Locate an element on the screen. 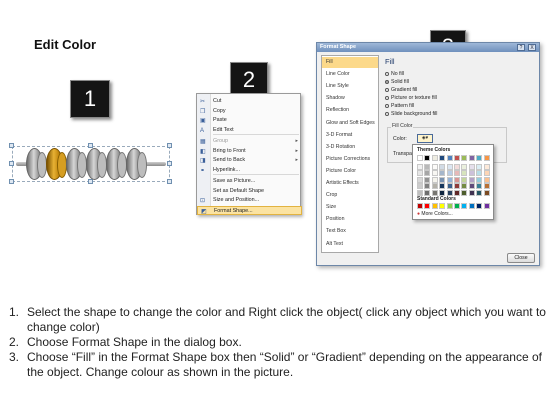  context-menu-item: ◧ Bring to Front ▸ is located at coordinates (249, 152).